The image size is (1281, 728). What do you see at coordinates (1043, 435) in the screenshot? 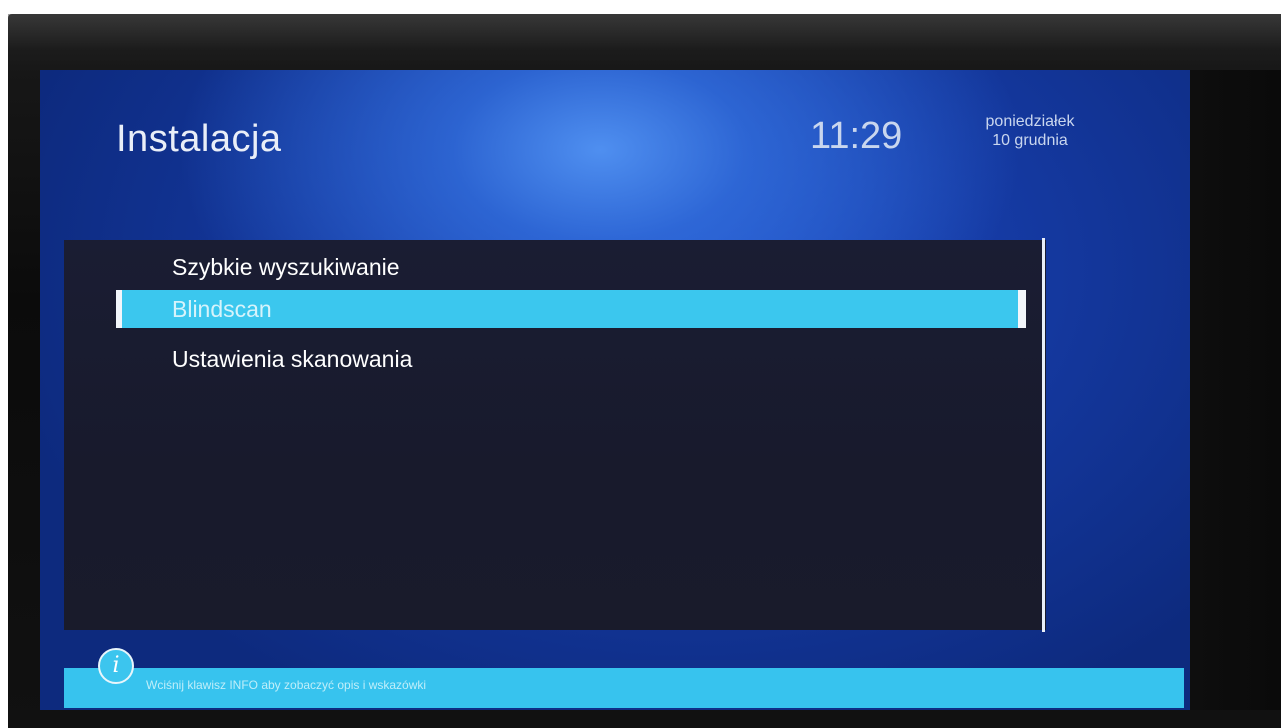
I see `menu-scrollbar` at bounding box center [1043, 435].